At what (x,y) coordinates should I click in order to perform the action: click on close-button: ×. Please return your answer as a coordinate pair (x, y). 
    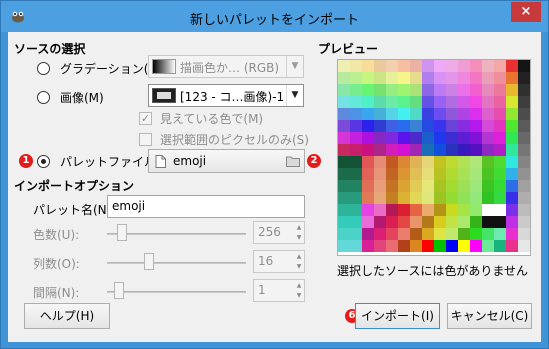
    Looking at the image, I should click on (526, 12).